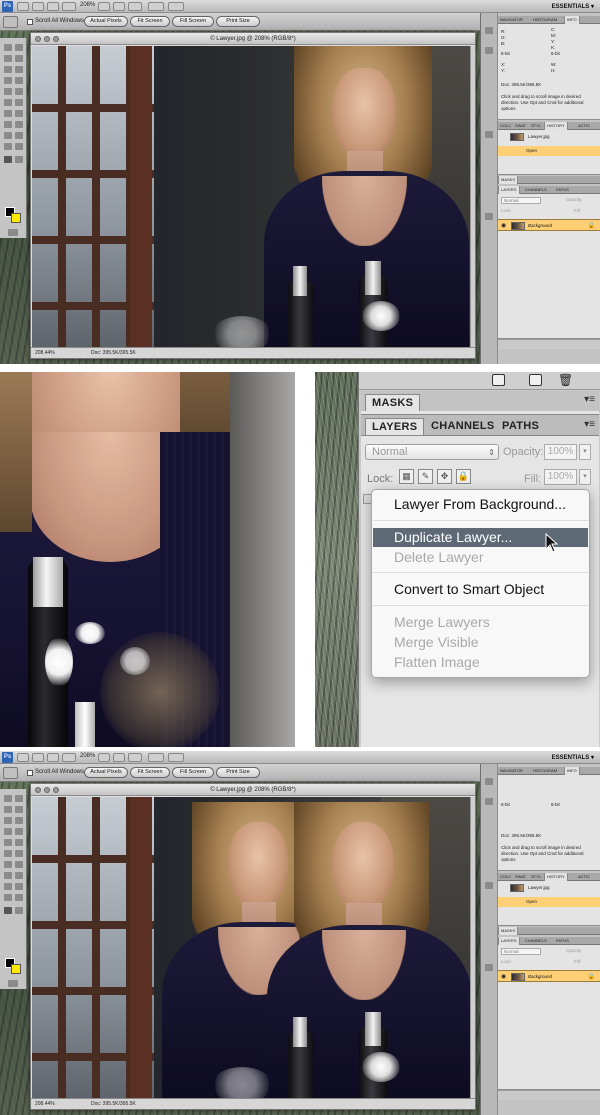 The image size is (600, 1115). I want to click on tab-styles: STYL, so click(536, 126).